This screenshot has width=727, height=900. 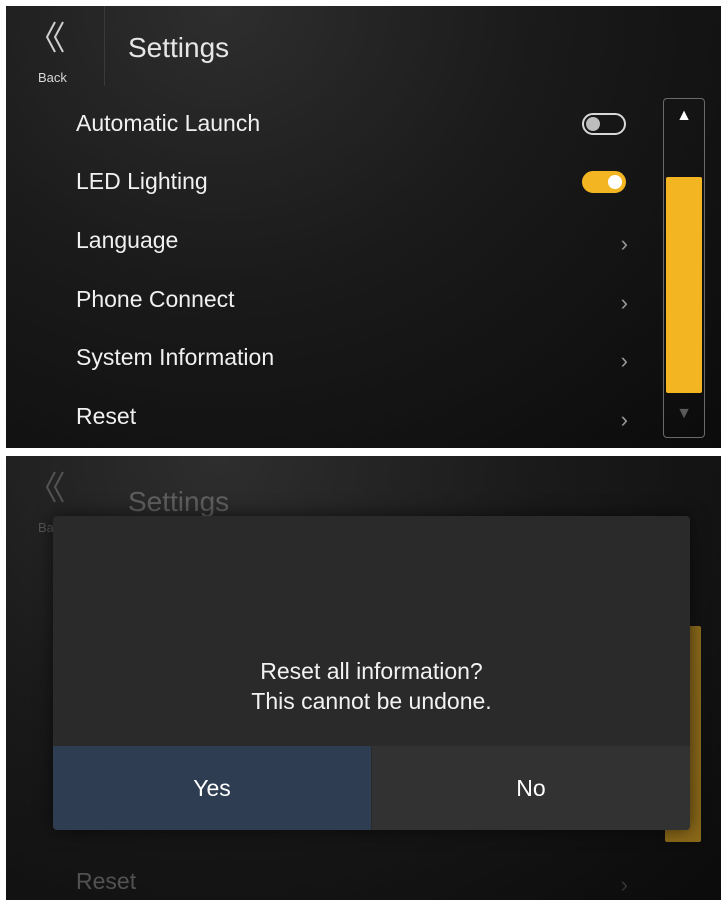 What do you see at coordinates (326, 183) in the screenshot?
I see `setting-row-led-lighting: LED Lighting` at bounding box center [326, 183].